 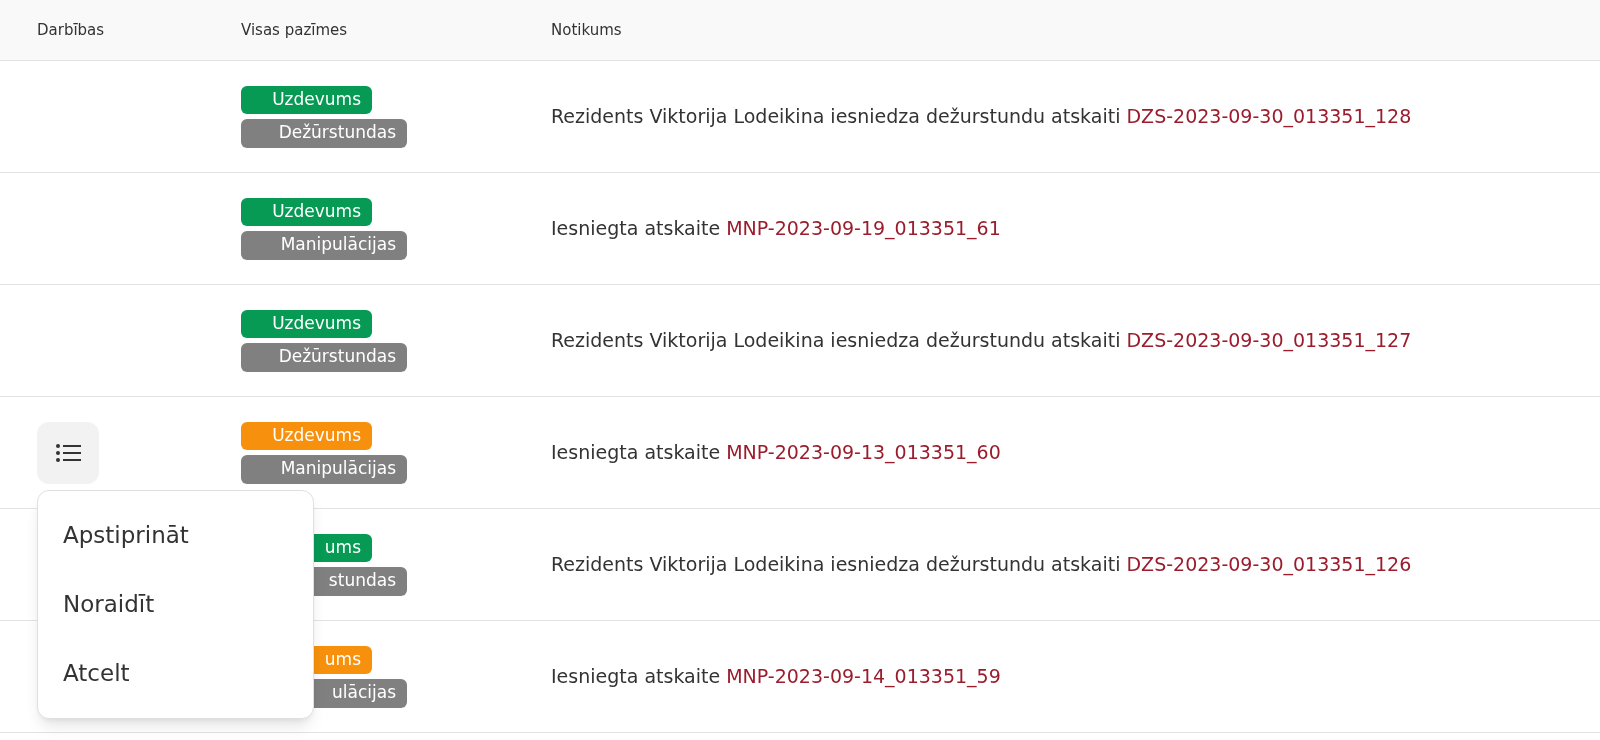 What do you see at coordinates (294, 29) in the screenshot?
I see `column-header: Visas pazīmes` at bounding box center [294, 29].